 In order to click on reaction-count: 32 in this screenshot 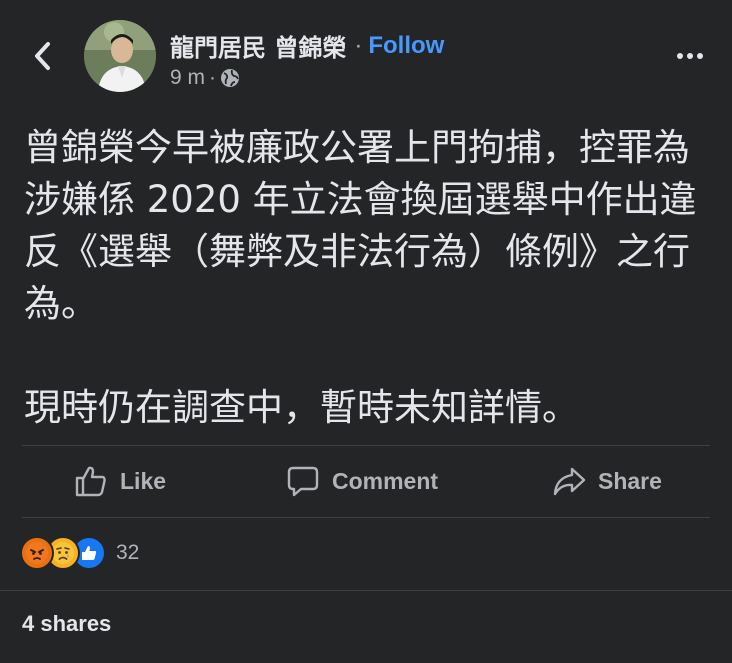, I will do `click(128, 552)`.